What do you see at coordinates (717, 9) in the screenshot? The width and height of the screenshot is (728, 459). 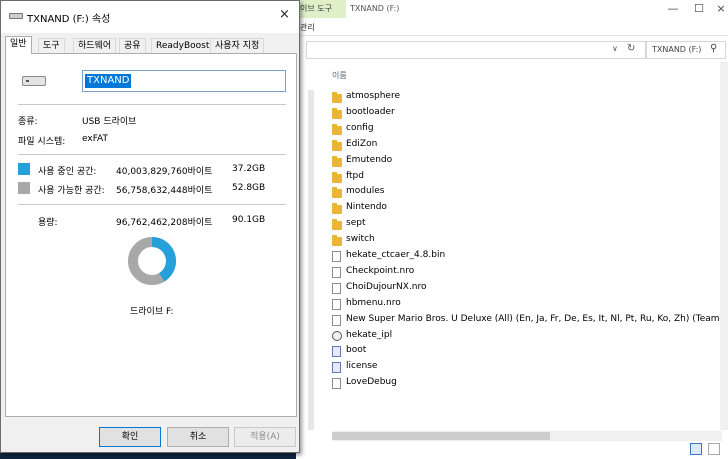 I see `close-window-icon: ×` at bounding box center [717, 9].